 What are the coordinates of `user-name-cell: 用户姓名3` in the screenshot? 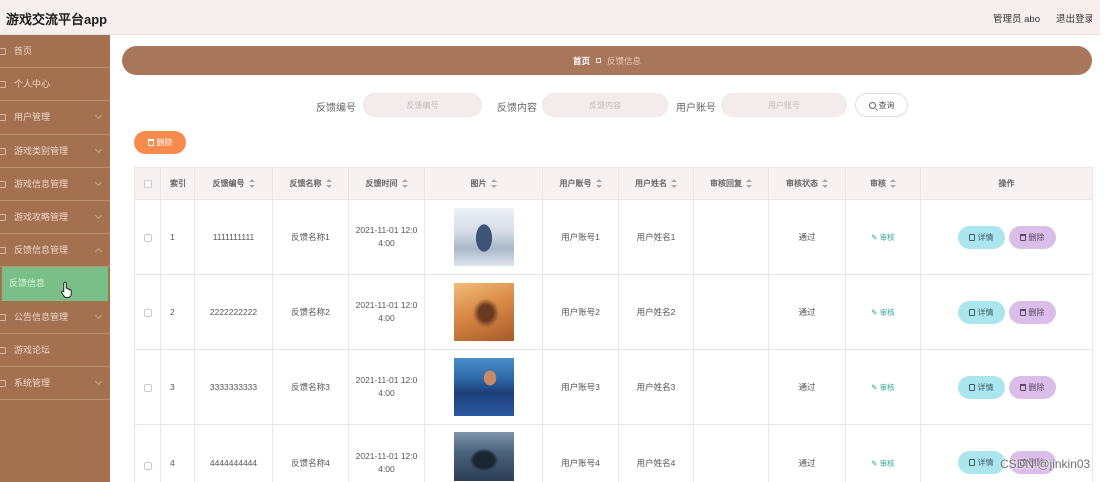 It's located at (656, 387).